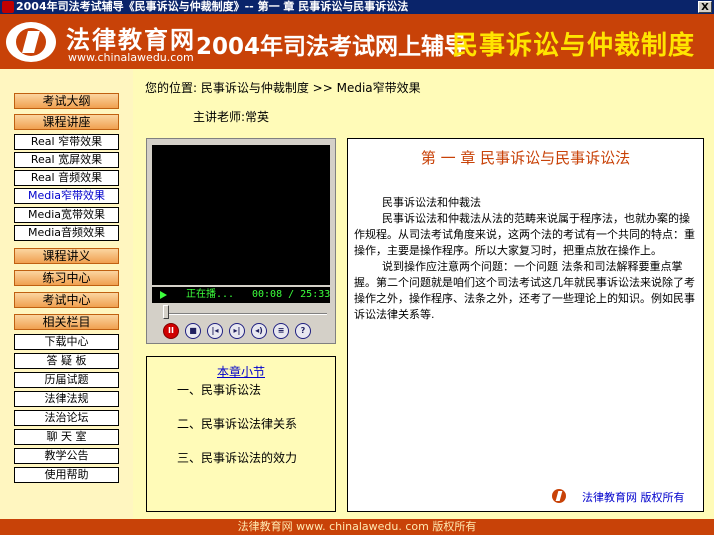 This screenshot has width=714, height=535. I want to click on nav-past-exams: 历届试题, so click(66, 380).